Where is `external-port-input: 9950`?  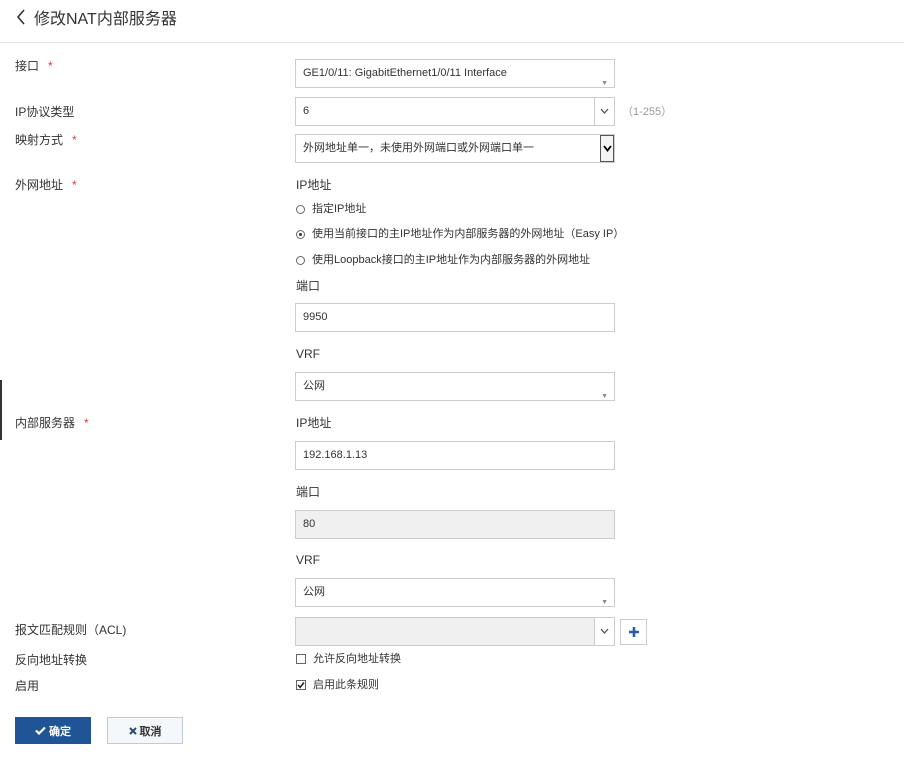 external-port-input: 9950 is located at coordinates (455, 317).